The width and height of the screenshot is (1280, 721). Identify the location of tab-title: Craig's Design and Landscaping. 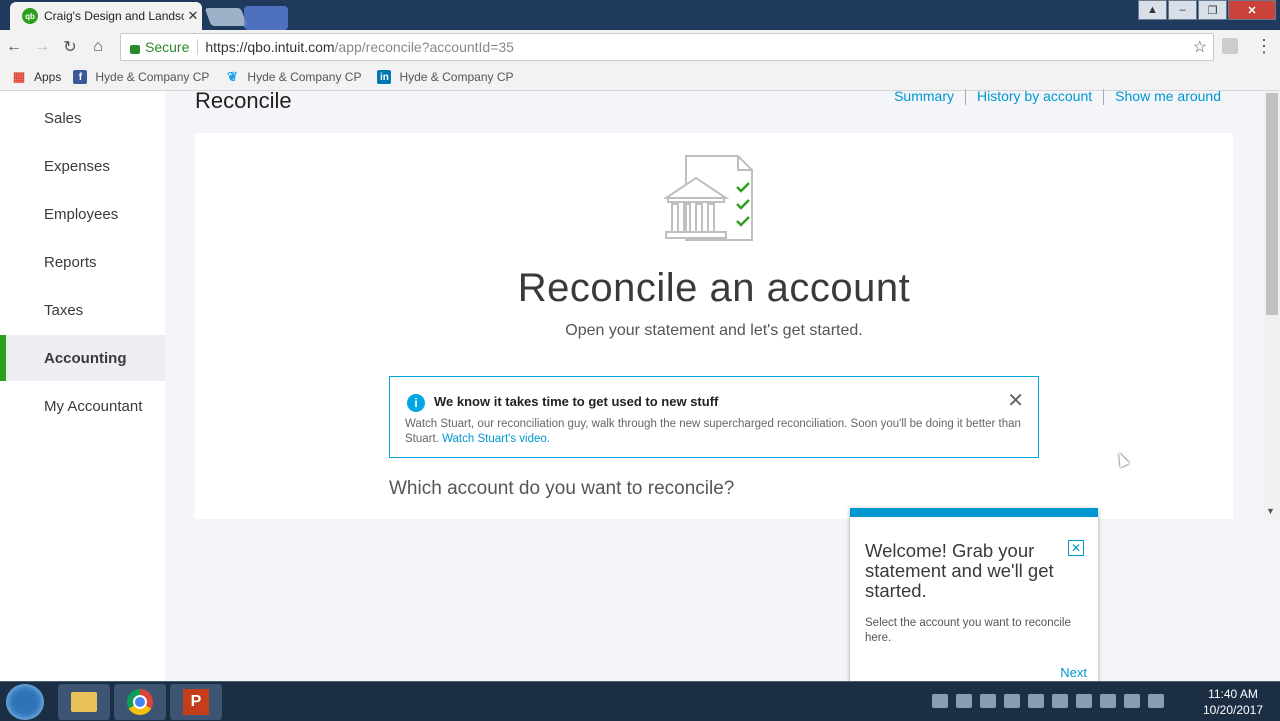
(114, 16).